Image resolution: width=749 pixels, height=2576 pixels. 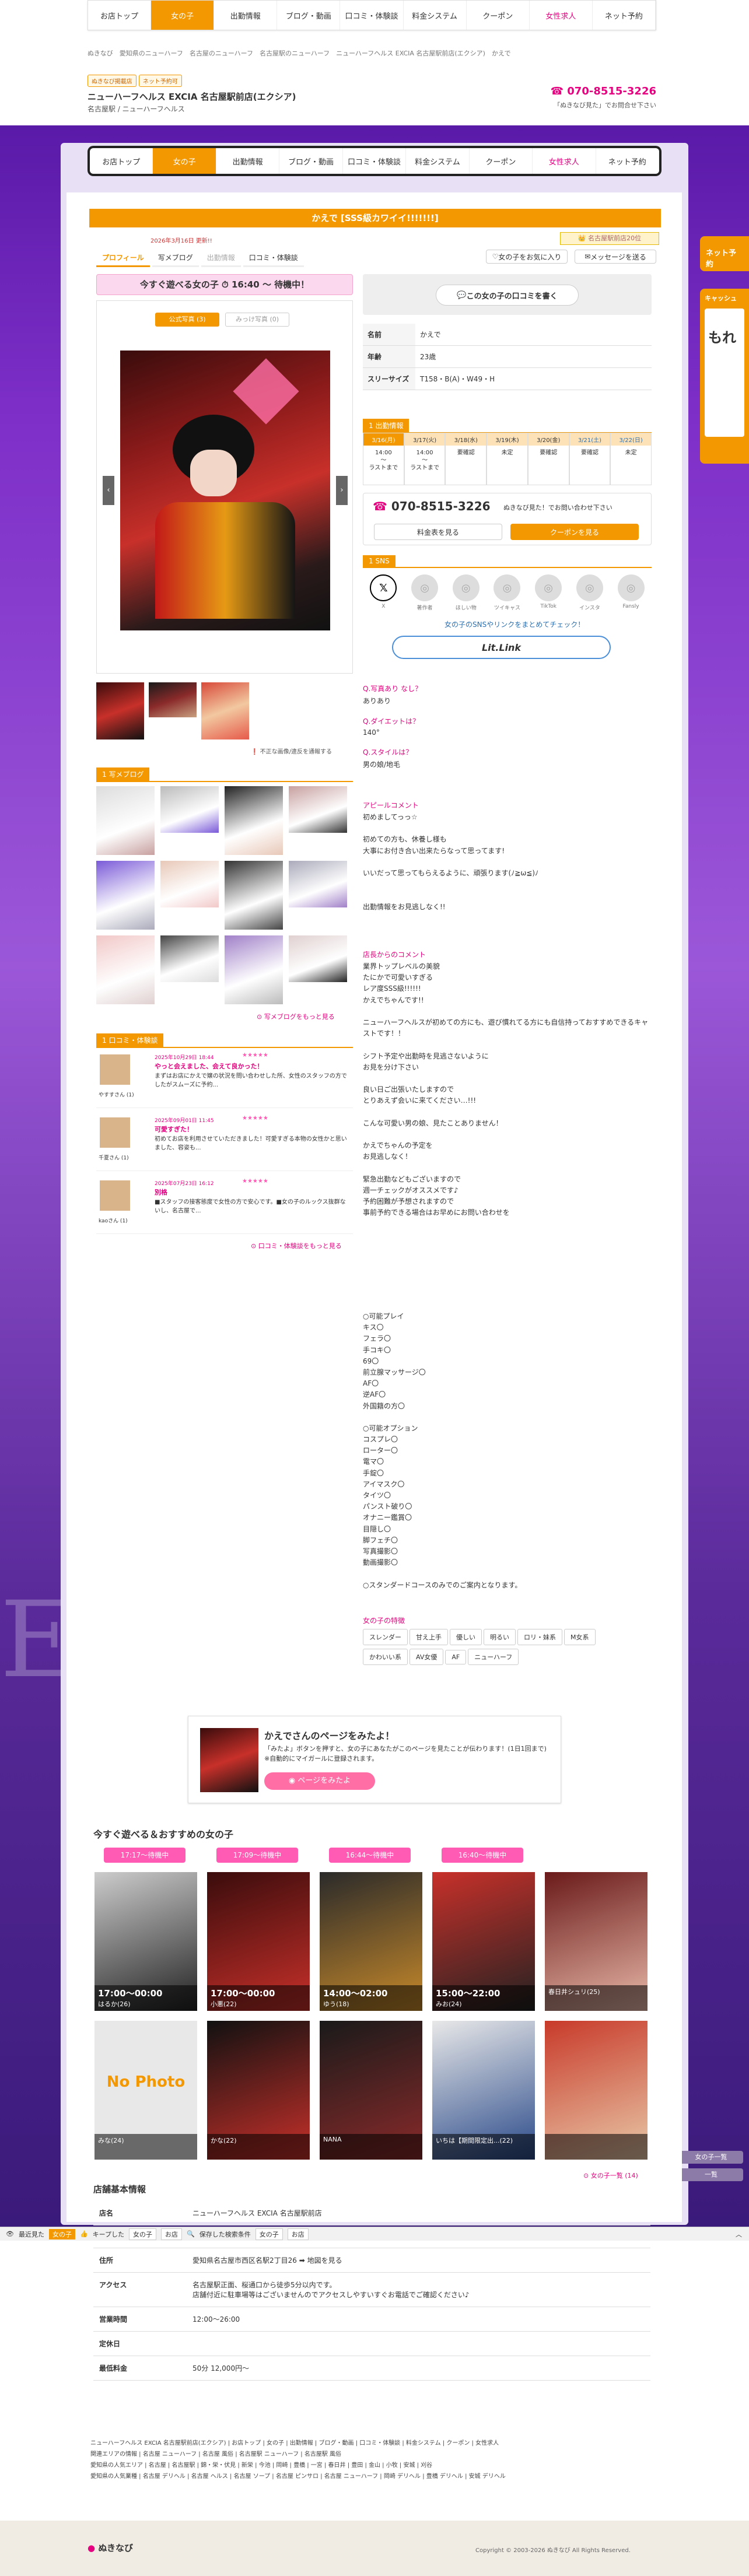 I want to click on nav-schedule: 出勤情報, so click(x=246, y=15).